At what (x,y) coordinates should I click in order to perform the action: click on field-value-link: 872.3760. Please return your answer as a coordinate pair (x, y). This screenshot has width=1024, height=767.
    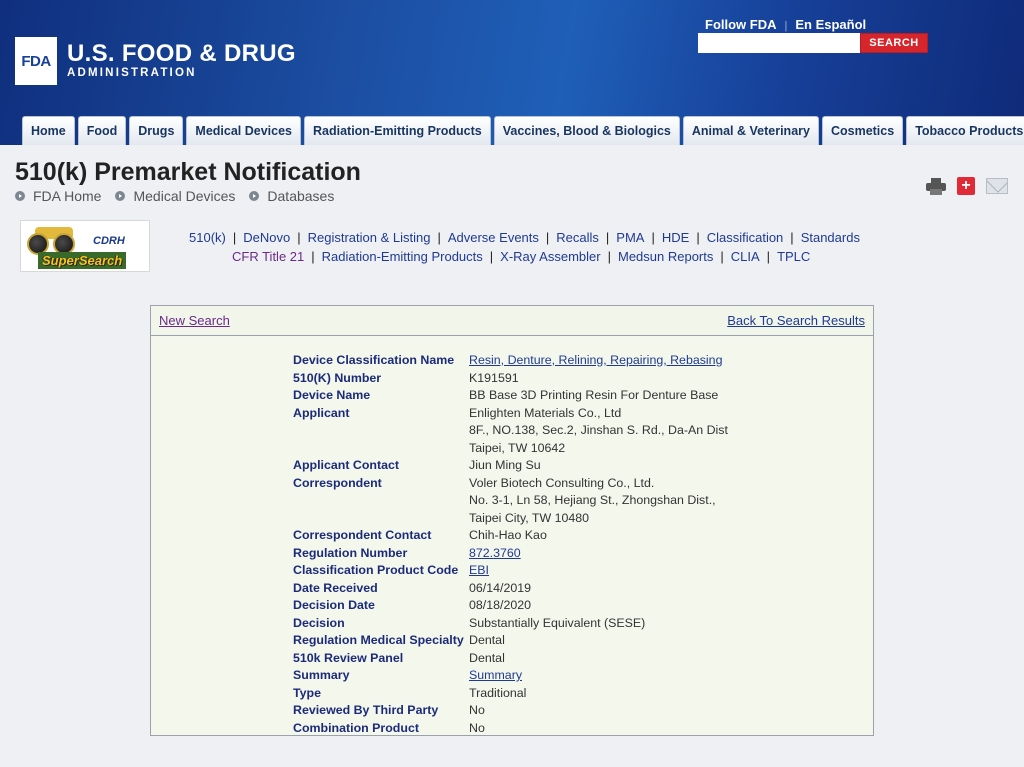
    Looking at the image, I should click on (495, 554).